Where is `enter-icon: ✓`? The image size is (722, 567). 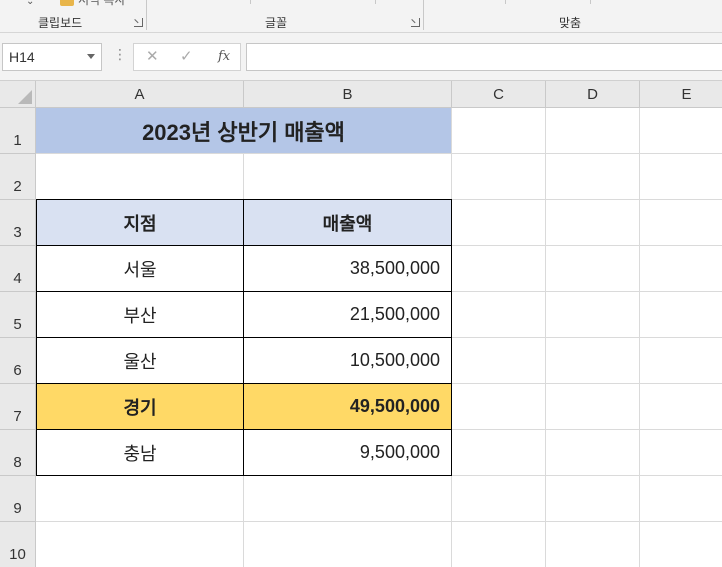
enter-icon: ✓ is located at coordinates (186, 56).